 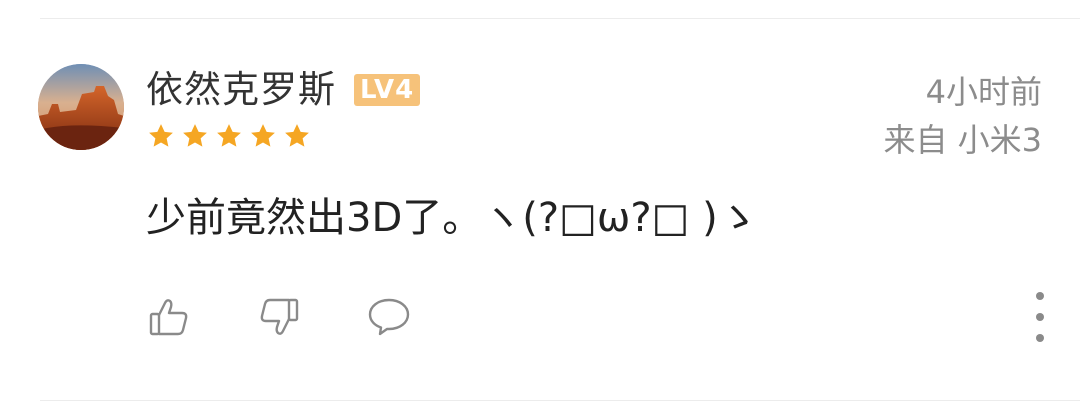 I want to click on like-button, so click(x=169, y=317).